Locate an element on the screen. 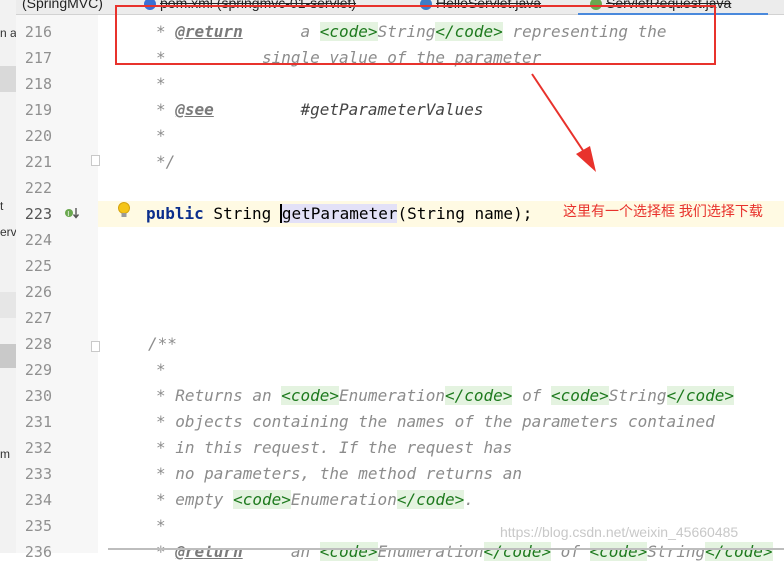  line-number: 216 is located at coordinates (38, 32).